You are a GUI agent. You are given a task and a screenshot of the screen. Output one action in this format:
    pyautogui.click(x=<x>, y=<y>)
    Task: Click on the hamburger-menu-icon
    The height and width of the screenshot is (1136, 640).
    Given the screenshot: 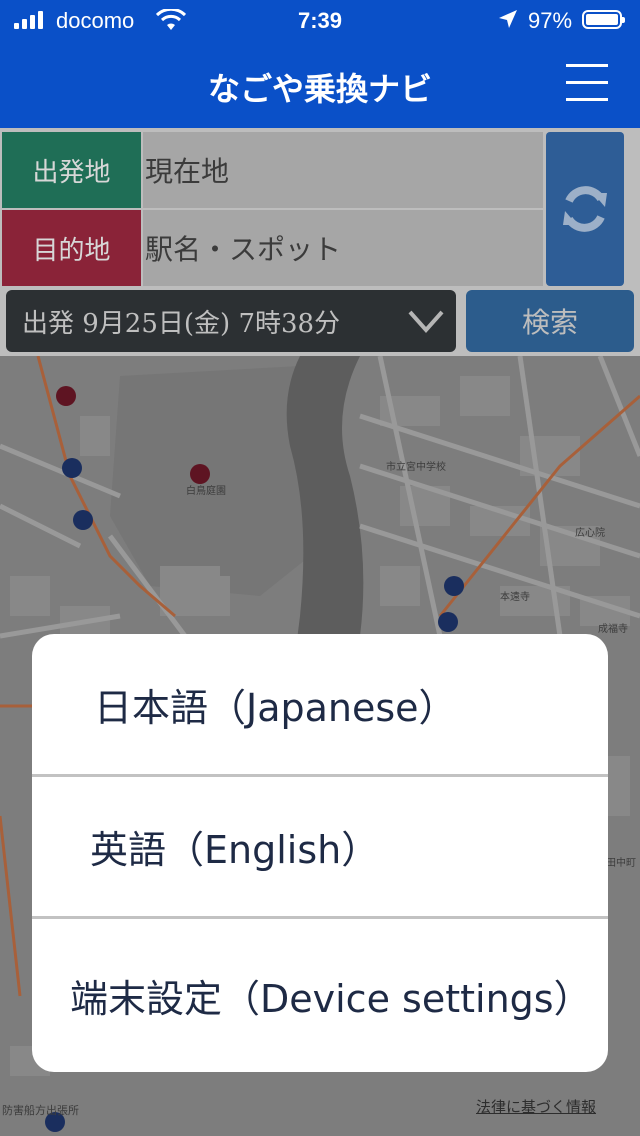 What is the action you would take?
    pyautogui.click(x=587, y=83)
    